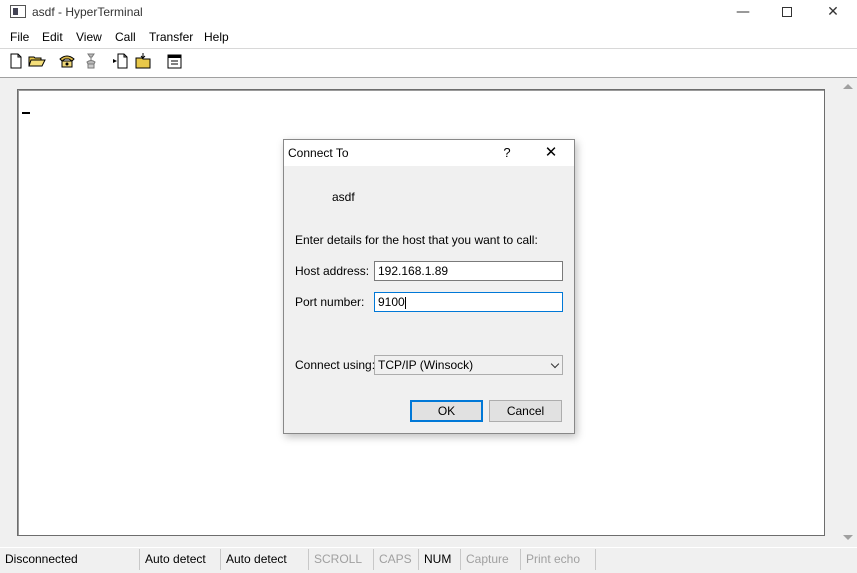 The image size is (857, 573). I want to click on connect-using-select: TCP/IP (Winsock), so click(468, 365).